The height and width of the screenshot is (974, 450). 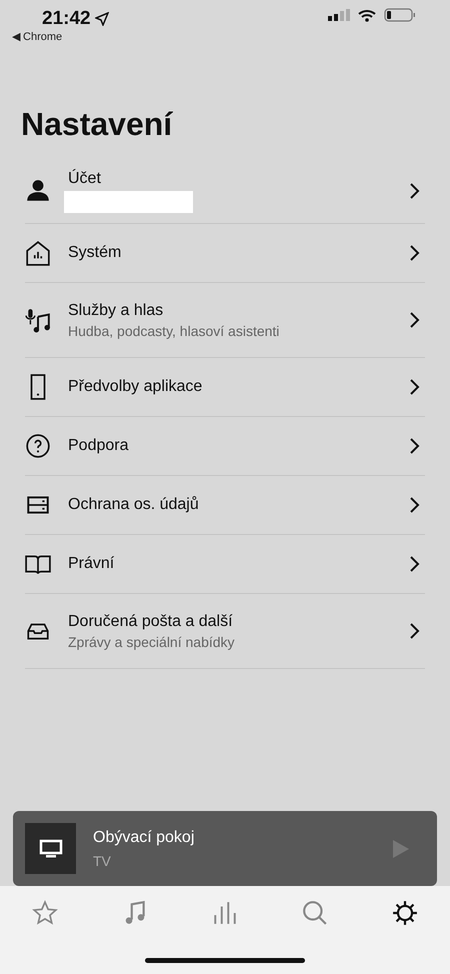 I want to click on bars-tab, so click(x=225, y=913).